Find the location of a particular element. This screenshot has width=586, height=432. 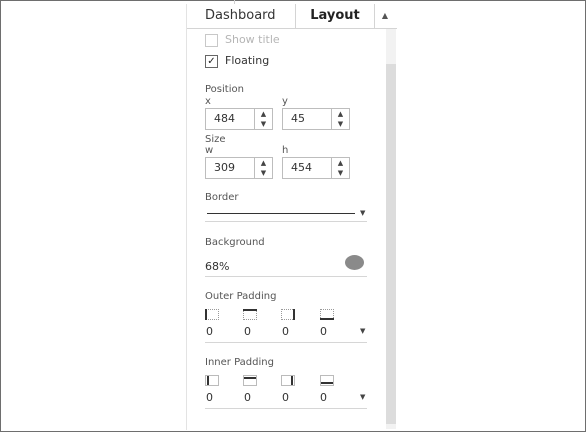

h-label: h is located at coordinates (285, 150).